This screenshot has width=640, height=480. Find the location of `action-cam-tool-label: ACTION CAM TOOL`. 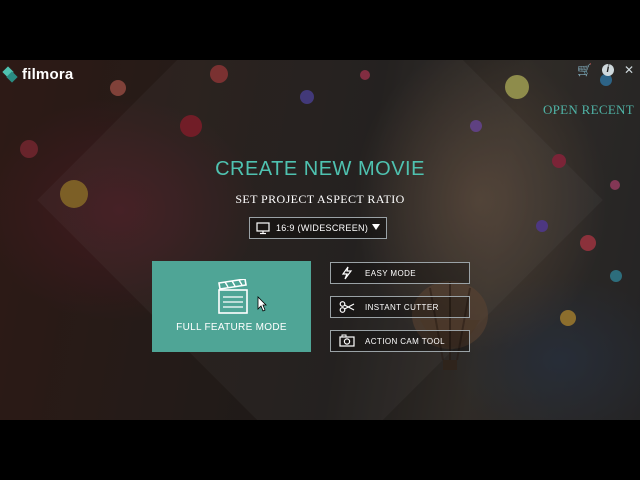

action-cam-tool-label: ACTION CAM TOOL is located at coordinates (405, 341).